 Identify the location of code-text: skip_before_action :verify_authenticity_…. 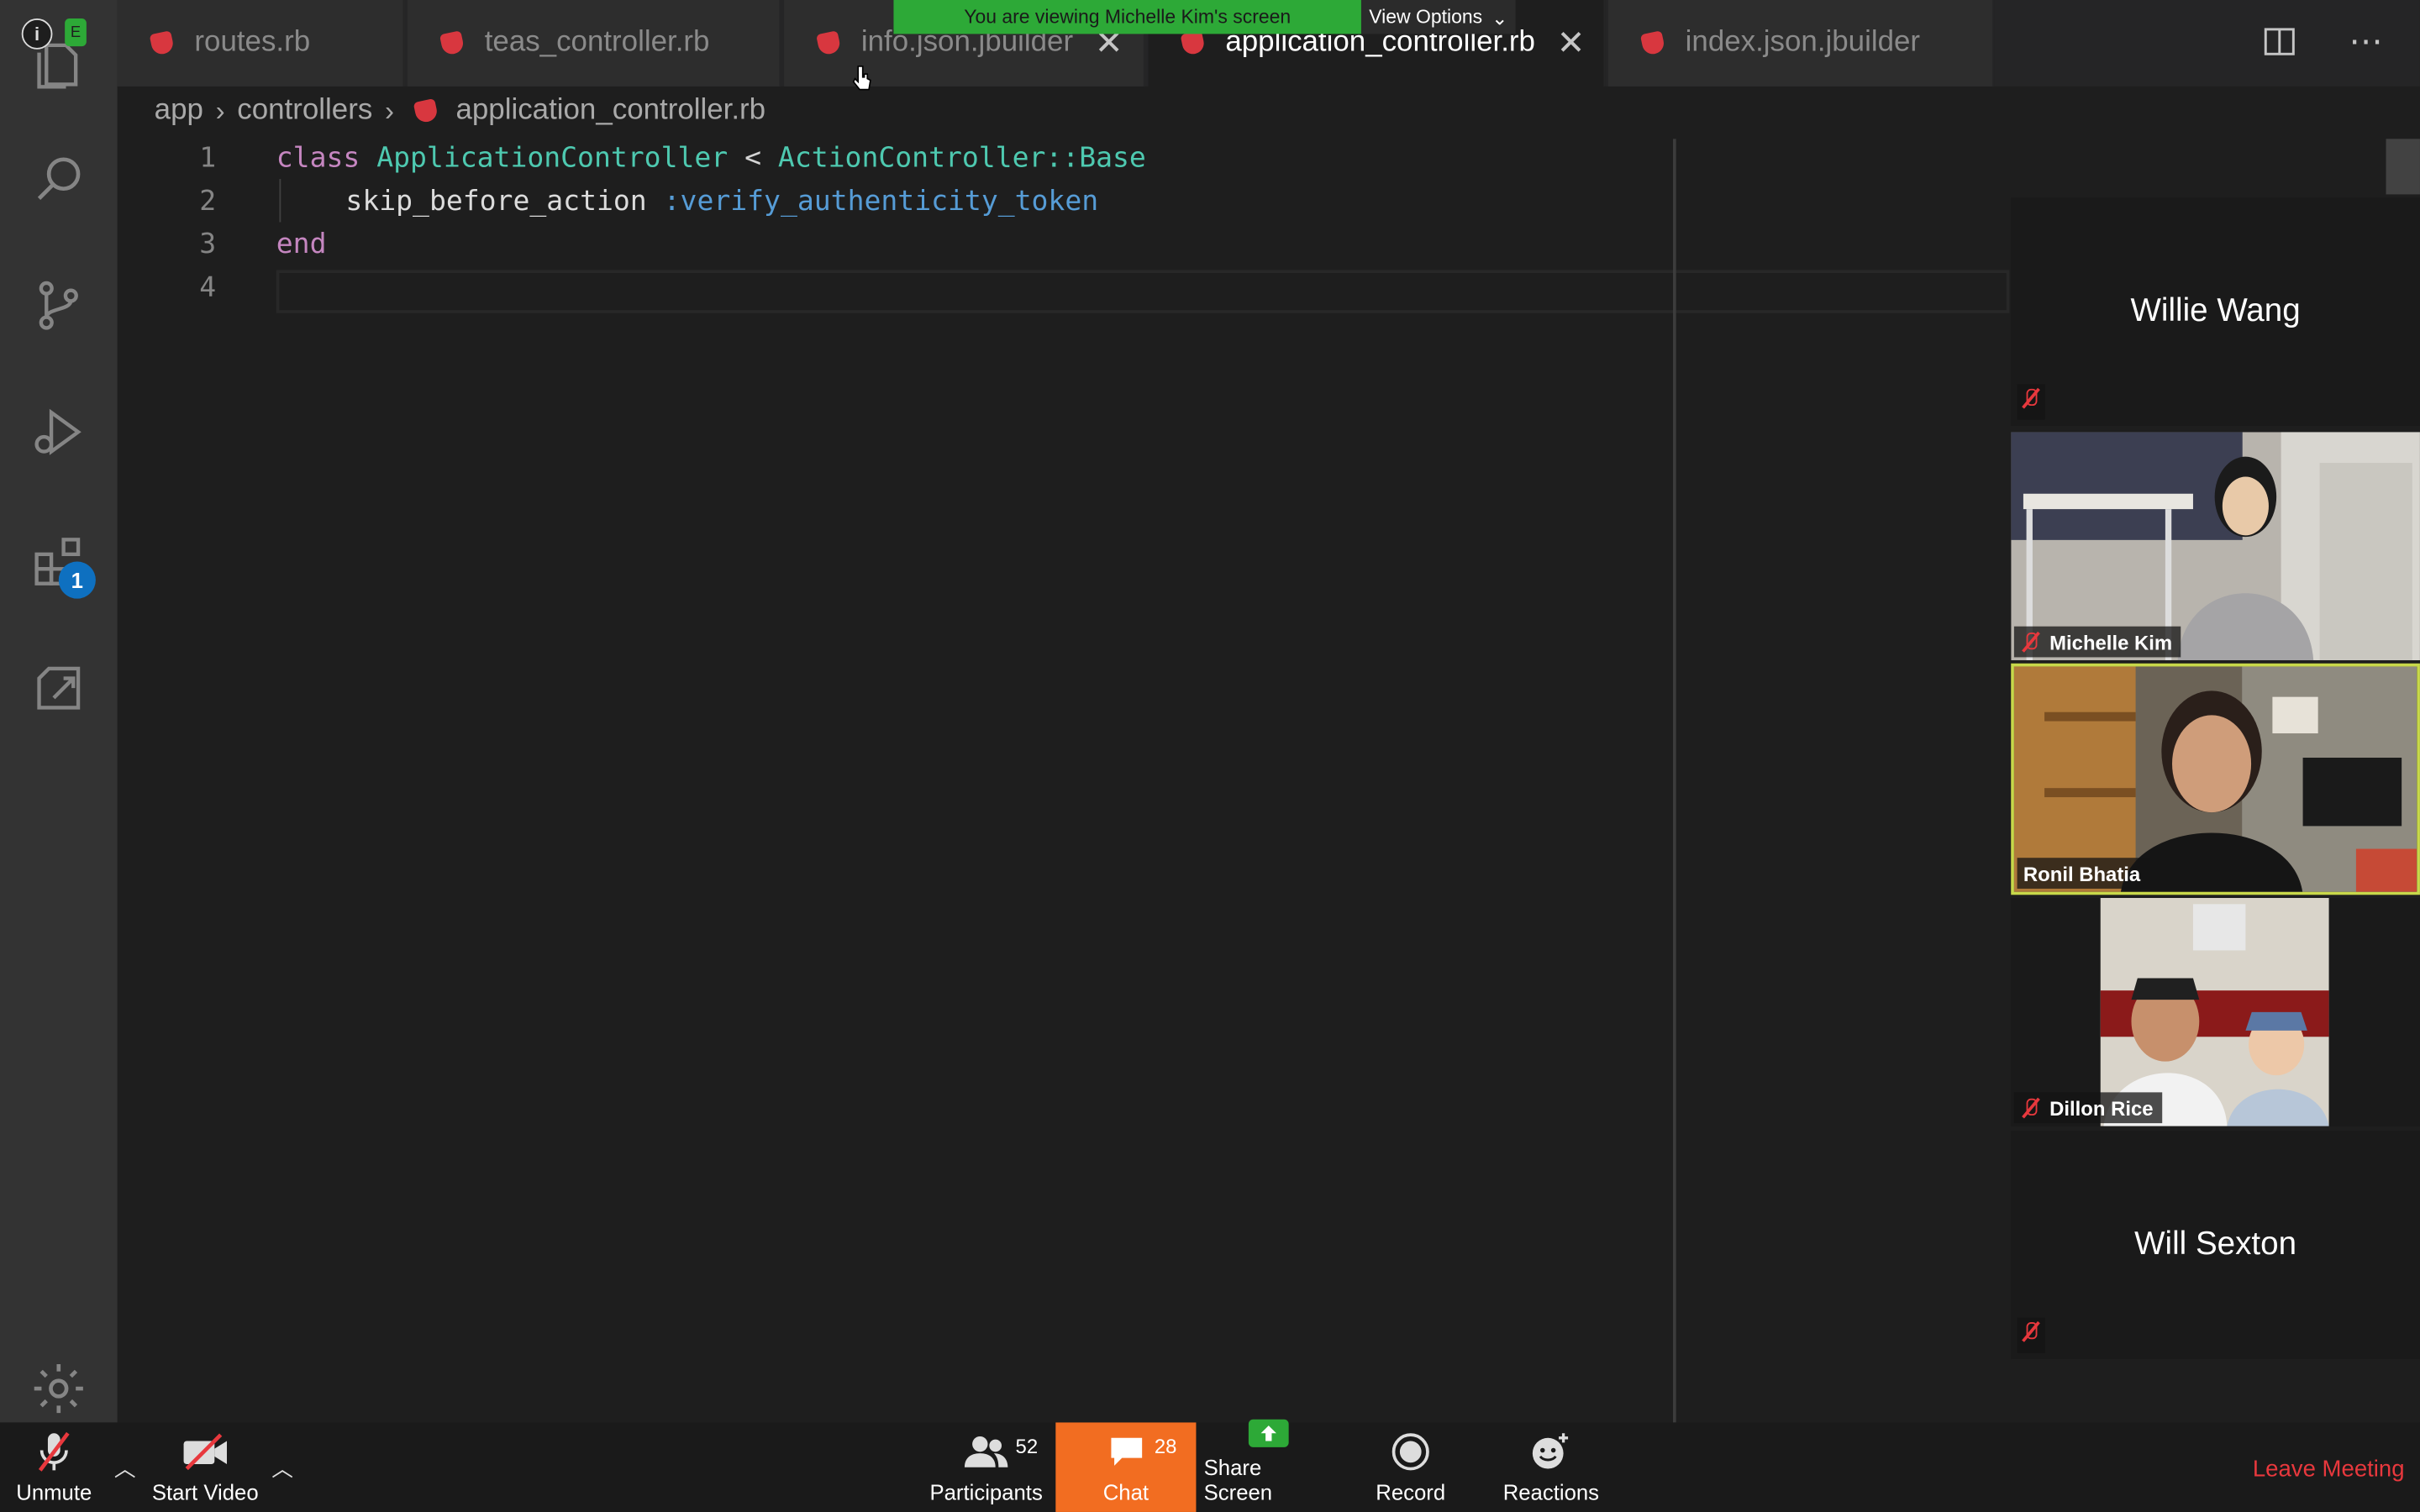
(721, 200).